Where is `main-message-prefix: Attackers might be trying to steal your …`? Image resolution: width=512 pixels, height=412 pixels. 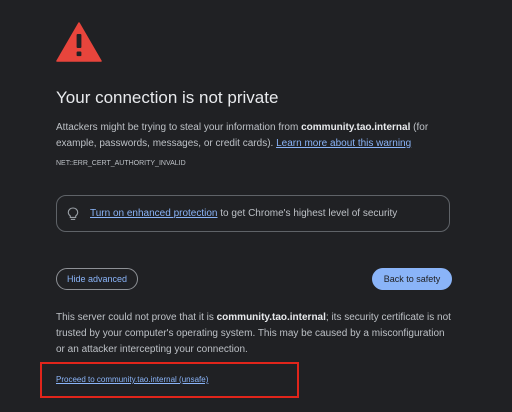 main-message-prefix: Attackers might be trying to steal your … is located at coordinates (179, 127).